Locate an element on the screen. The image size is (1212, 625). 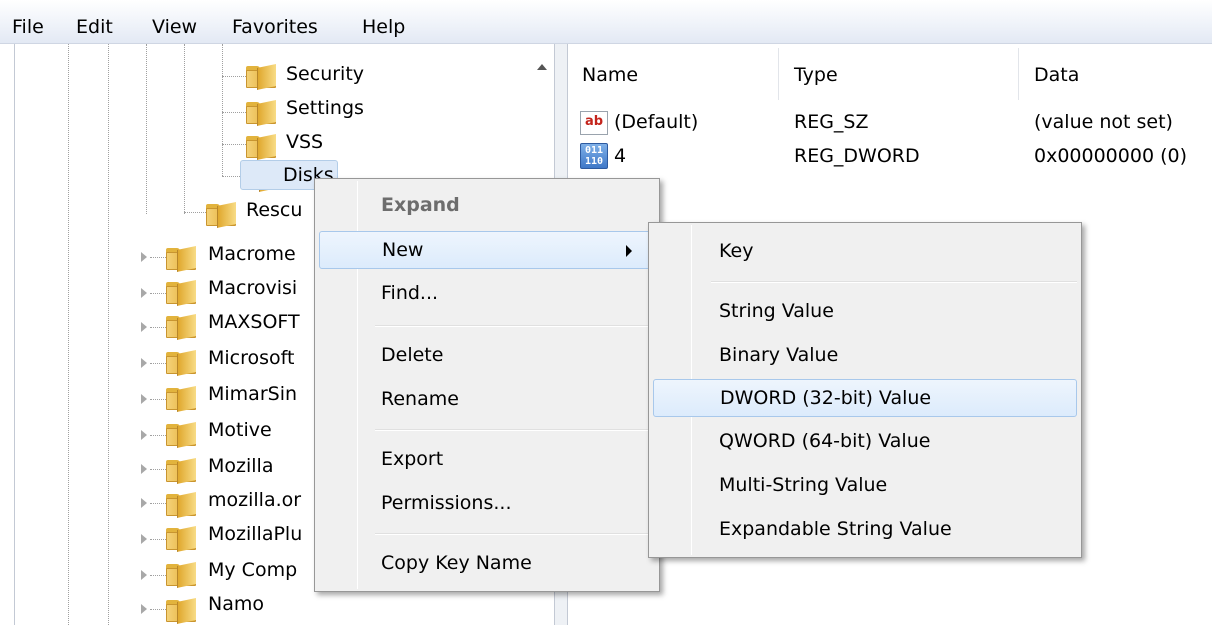
tree-item-label: mozilla.or is located at coordinates (255, 500).